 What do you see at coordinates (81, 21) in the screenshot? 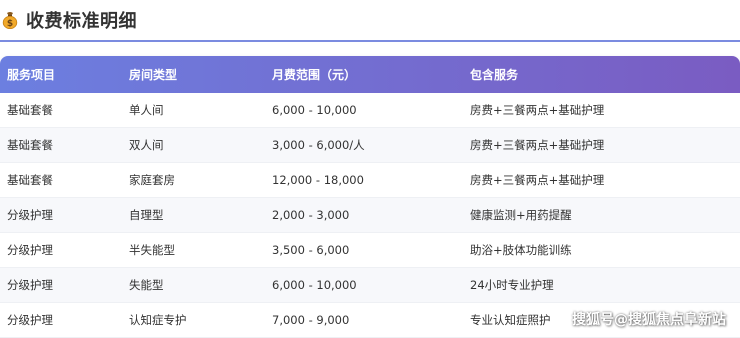
I see `page-title: 收费标准明细` at bounding box center [81, 21].